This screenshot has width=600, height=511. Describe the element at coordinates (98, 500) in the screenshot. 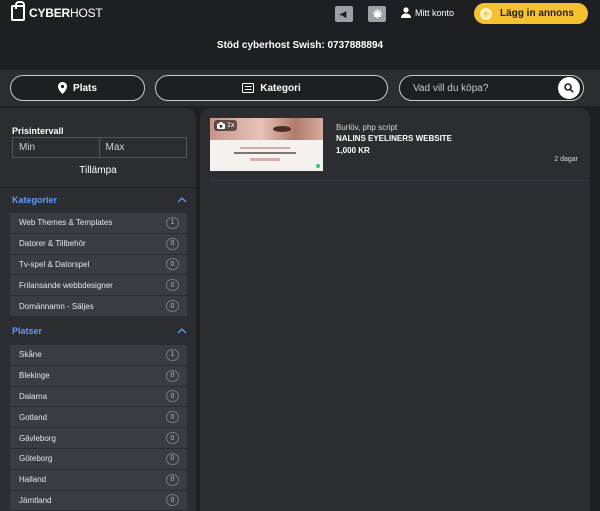

I see `list-item: Jämtland 0` at that location.